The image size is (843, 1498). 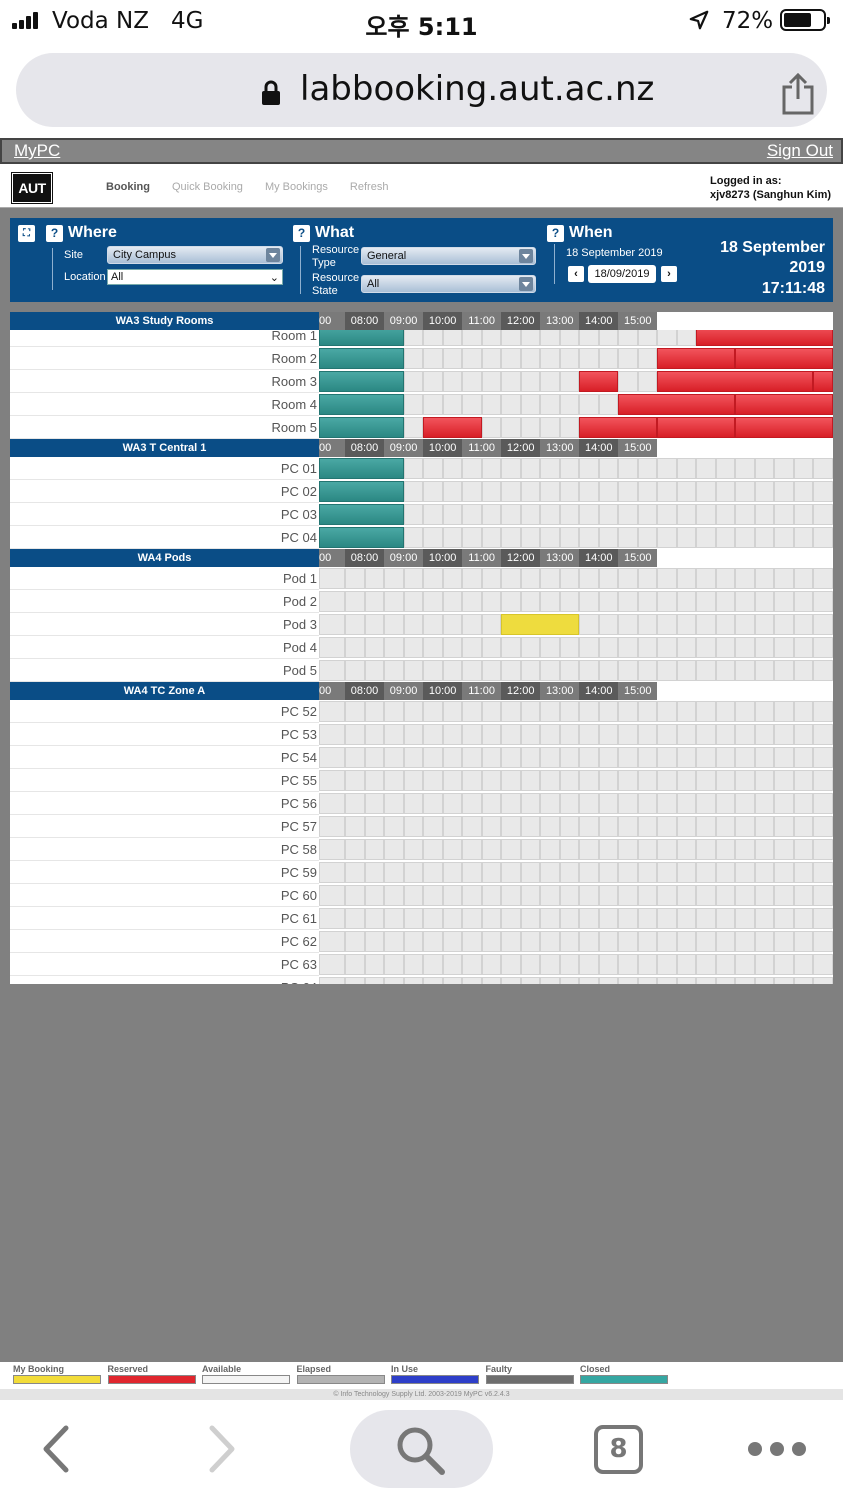 What do you see at coordinates (361, 404) in the screenshot?
I see `closed-block` at bounding box center [361, 404].